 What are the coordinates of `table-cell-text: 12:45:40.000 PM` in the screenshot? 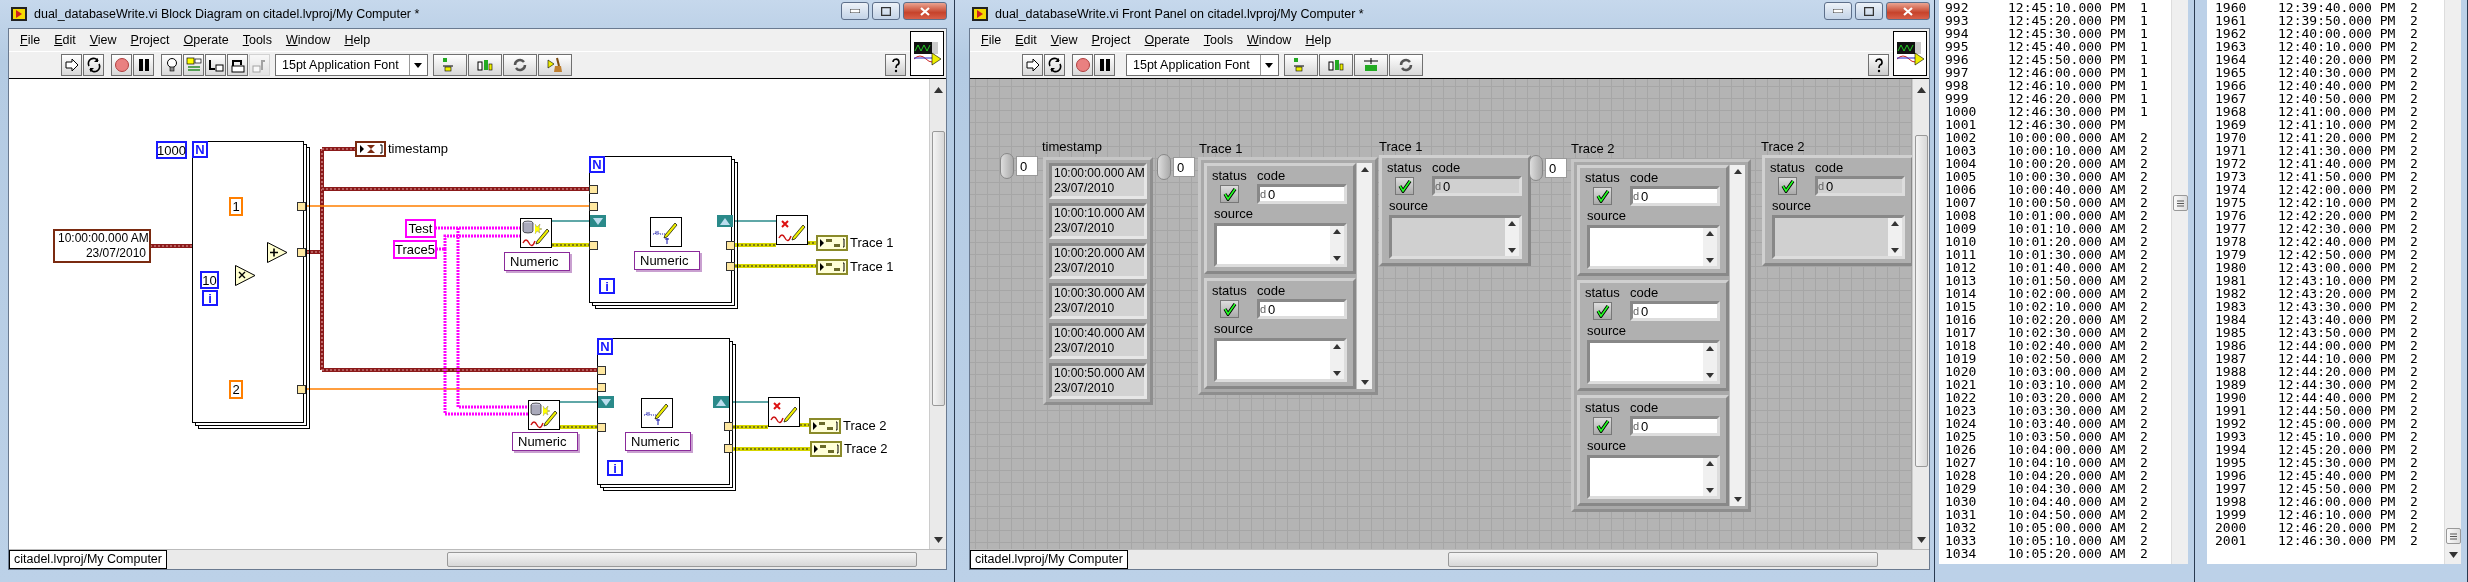 It's located at (2067, 46).